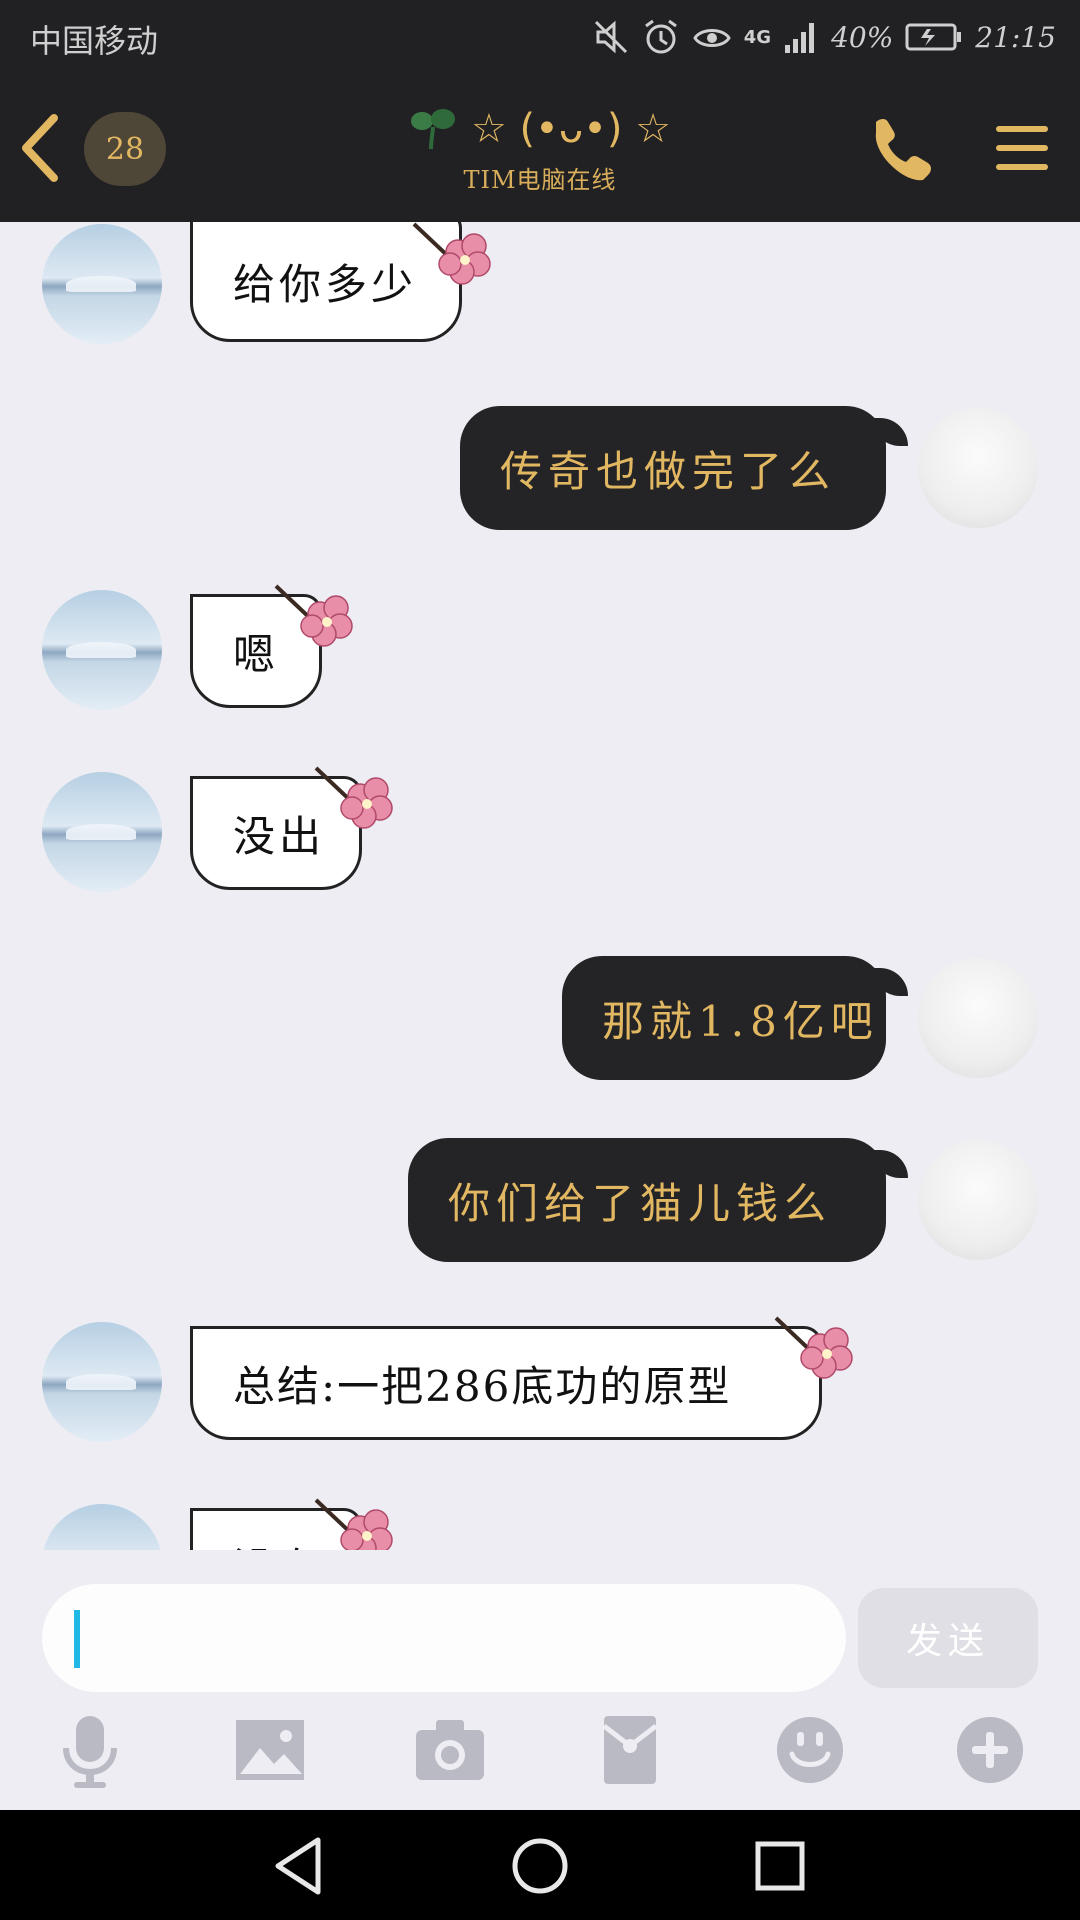 This screenshot has width=1080, height=1920. Describe the element at coordinates (432, 129) in the screenshot. I see `sprout-icon` at that location.